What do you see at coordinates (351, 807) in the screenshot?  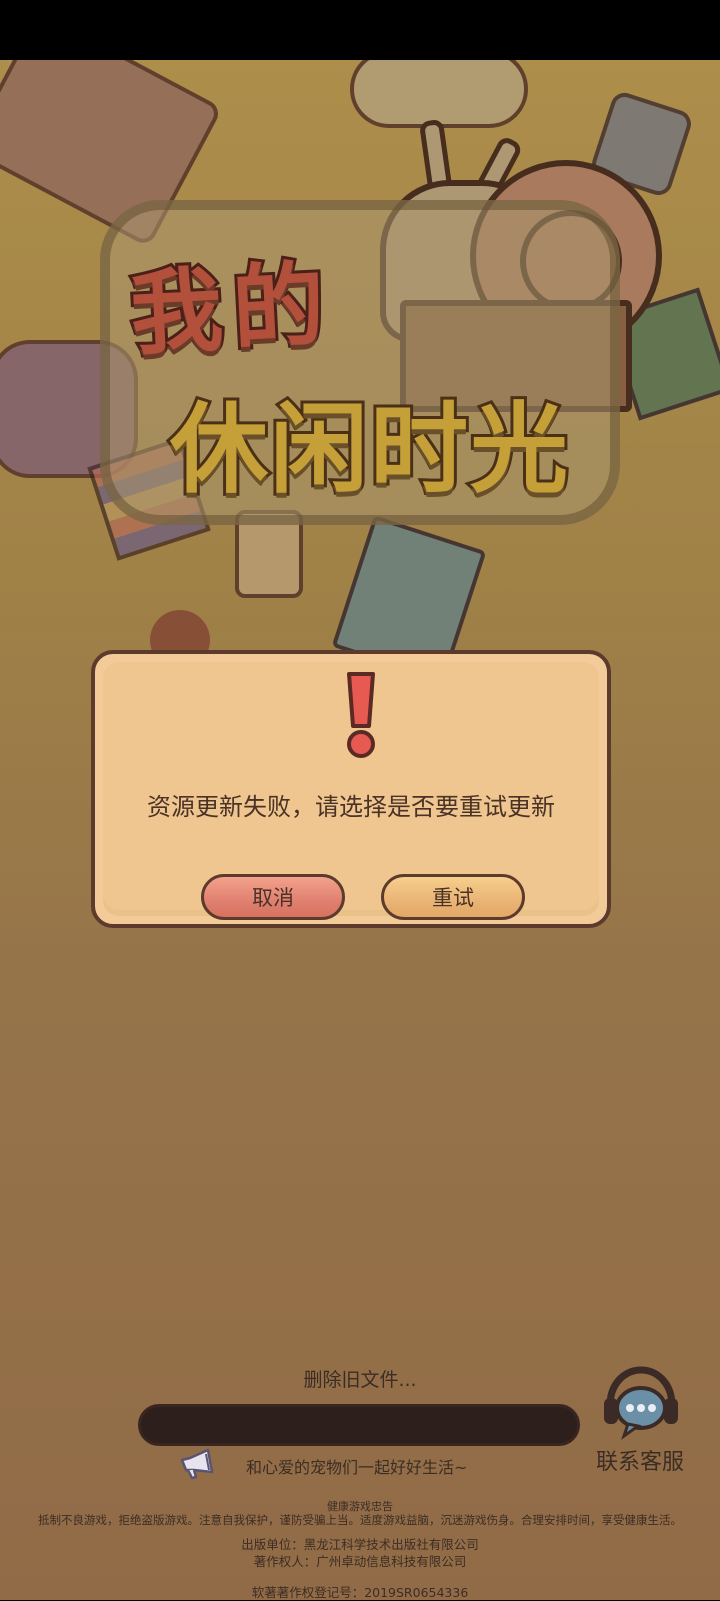 I see `dialog-message: 资源更新失败，请选择是否要重试更新` at bounding box center [351, 807].